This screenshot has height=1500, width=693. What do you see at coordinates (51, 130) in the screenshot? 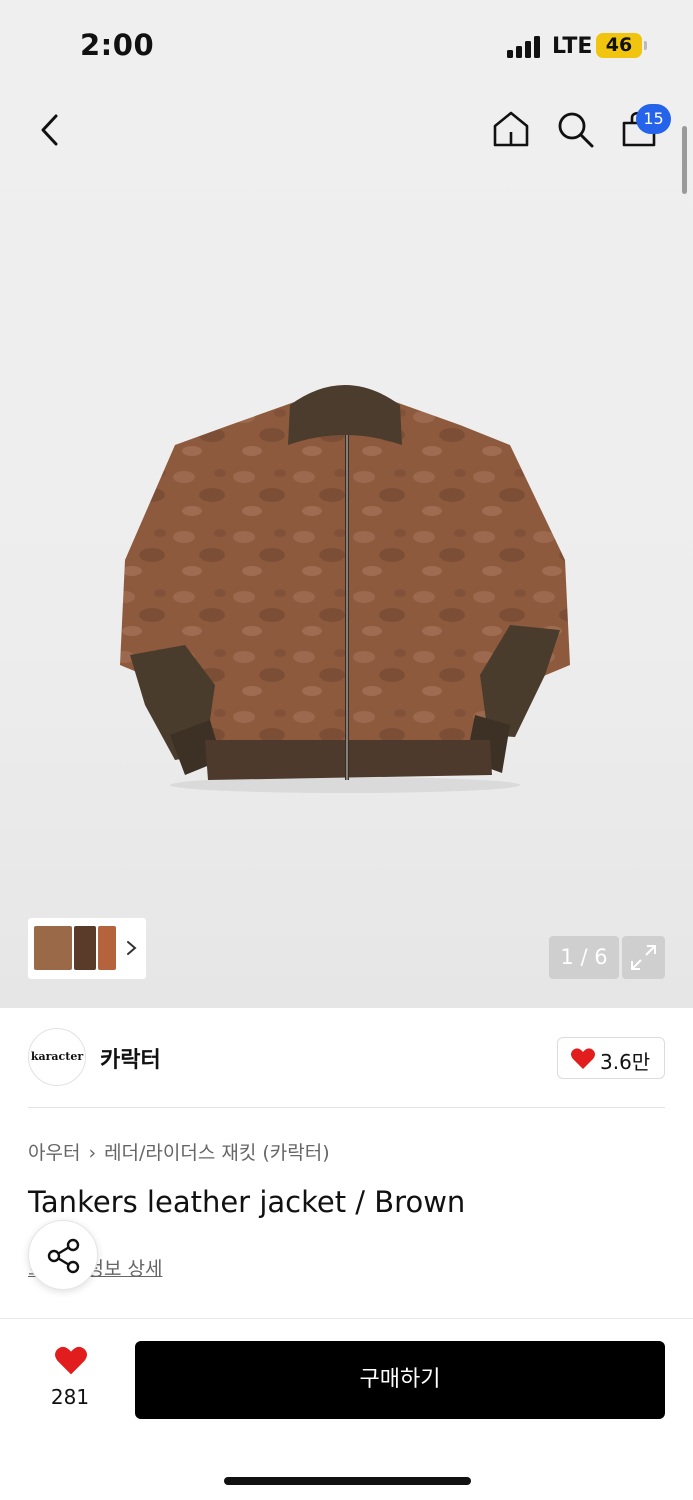
I see `chevron-left-icon` at bounding box center [51, 130].